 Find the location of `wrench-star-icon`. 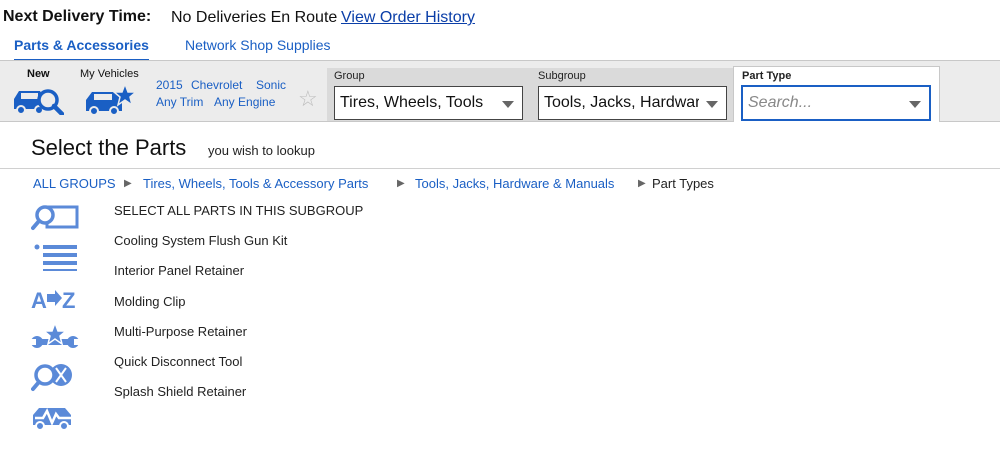

wrench-star-icon is located at coordinates (55, 339).